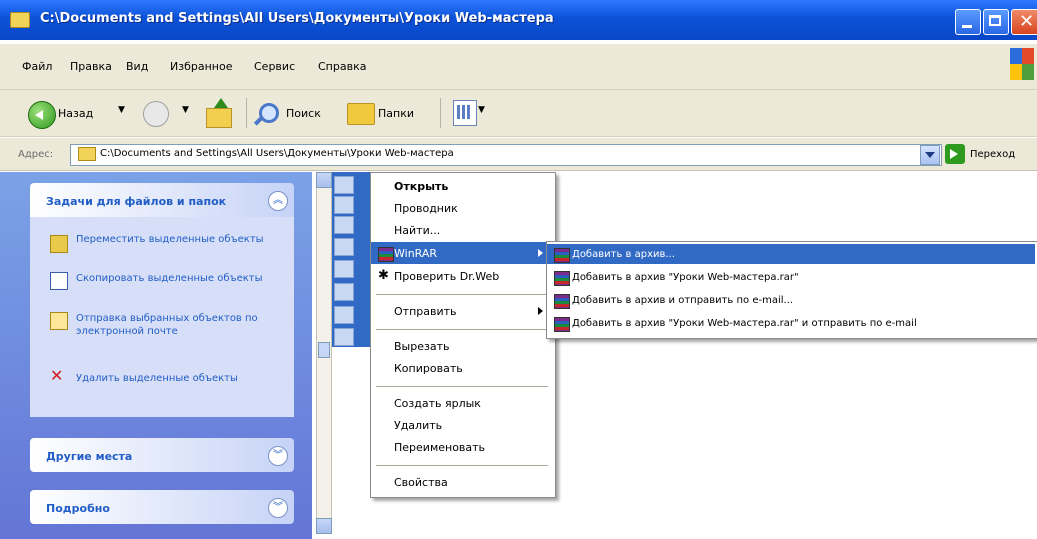 The height and width of the screenshot is (539, 1037). Describe the element at coordinates (59, 281) in the screenshot. I see `copy-icon` at that location.